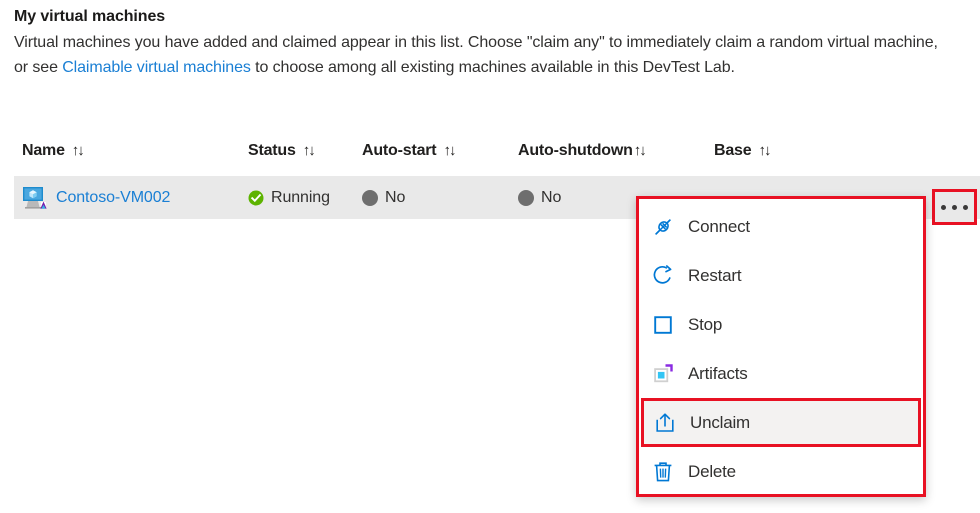  Describe the element at coordinates (665, 423) in the screenshot. I see `unclaim-upload-icon` at that location.